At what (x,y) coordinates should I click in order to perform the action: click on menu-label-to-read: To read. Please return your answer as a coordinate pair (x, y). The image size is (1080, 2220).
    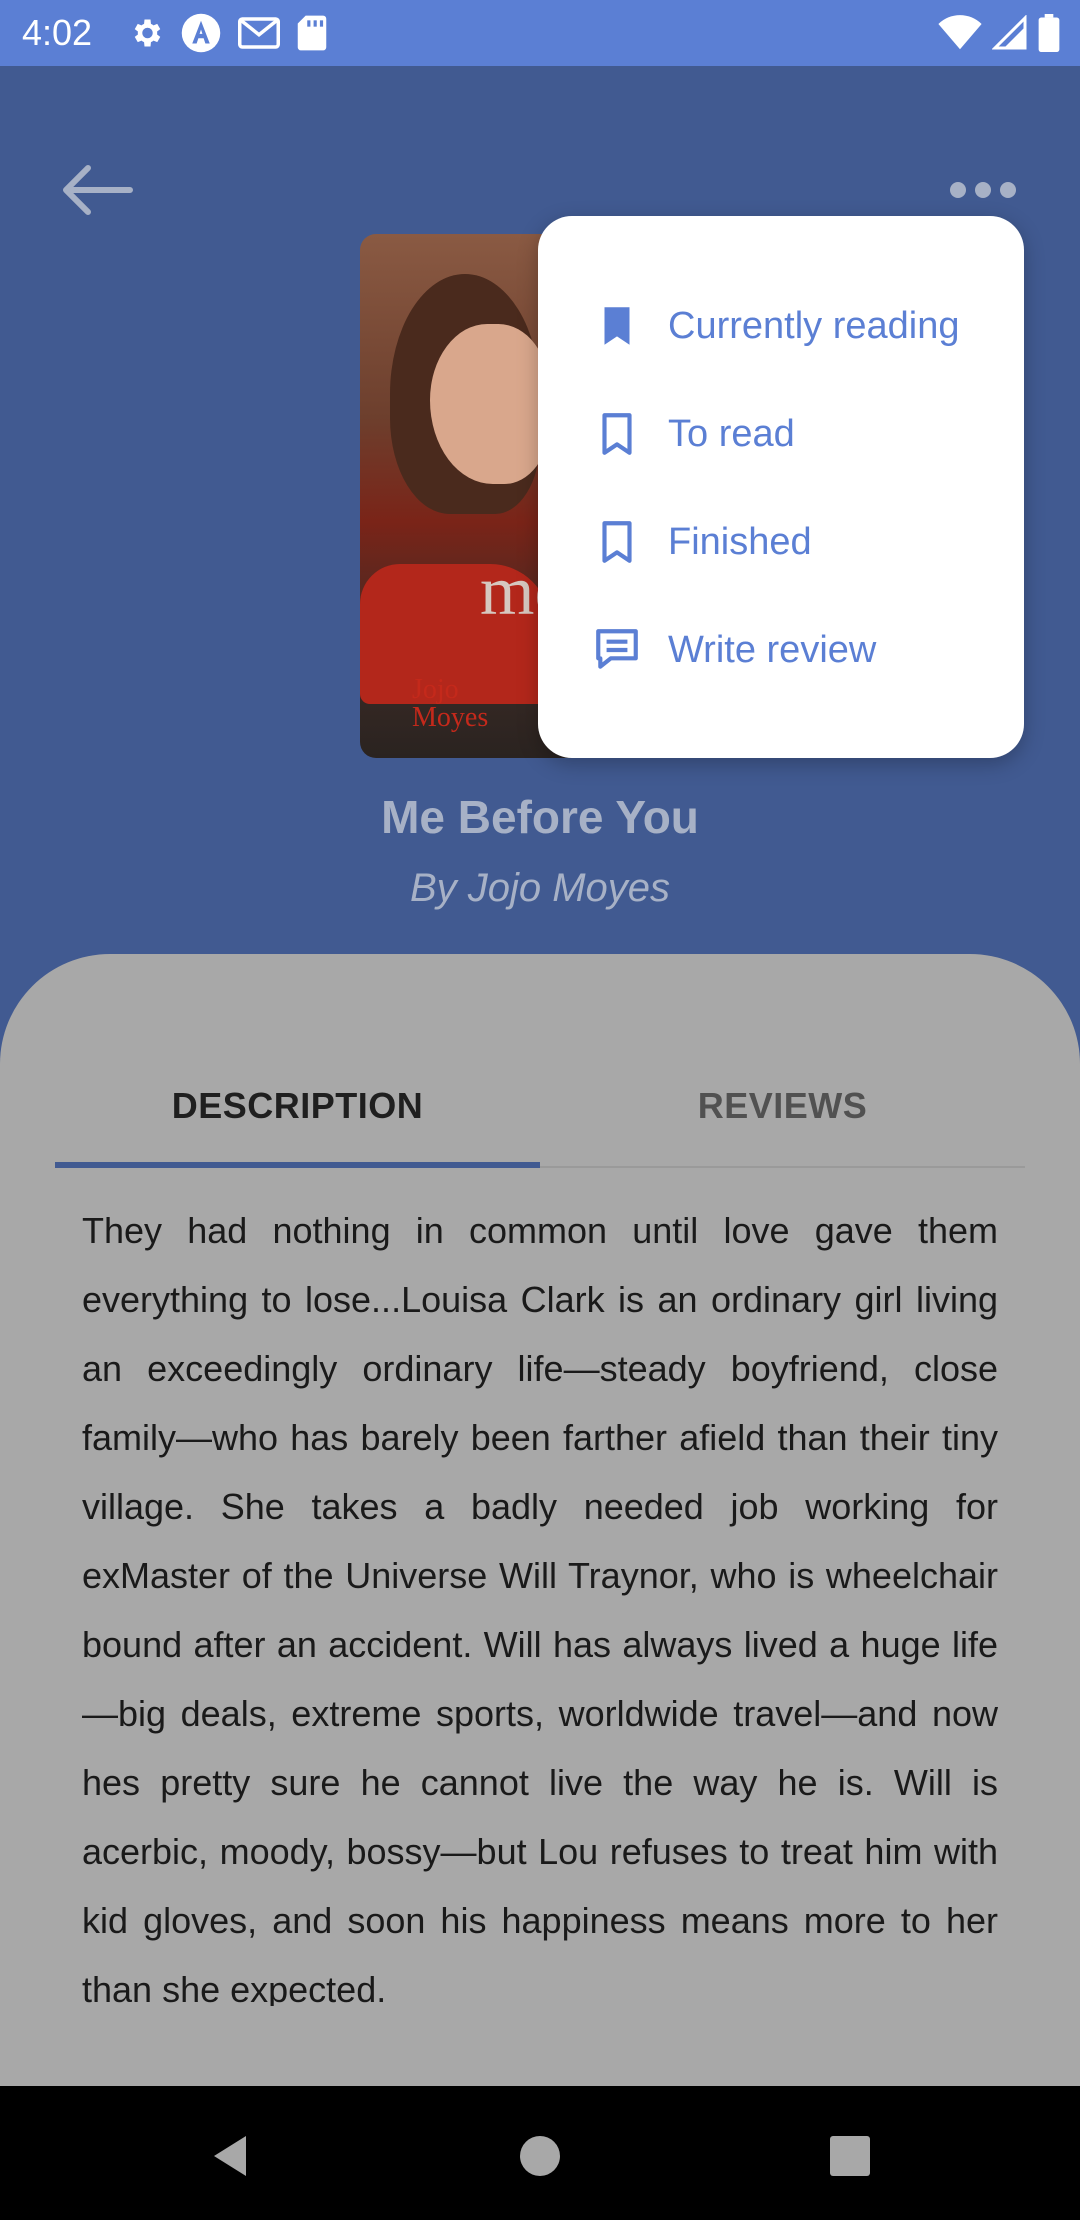
    Looking at the image, I should click on (731, 433).